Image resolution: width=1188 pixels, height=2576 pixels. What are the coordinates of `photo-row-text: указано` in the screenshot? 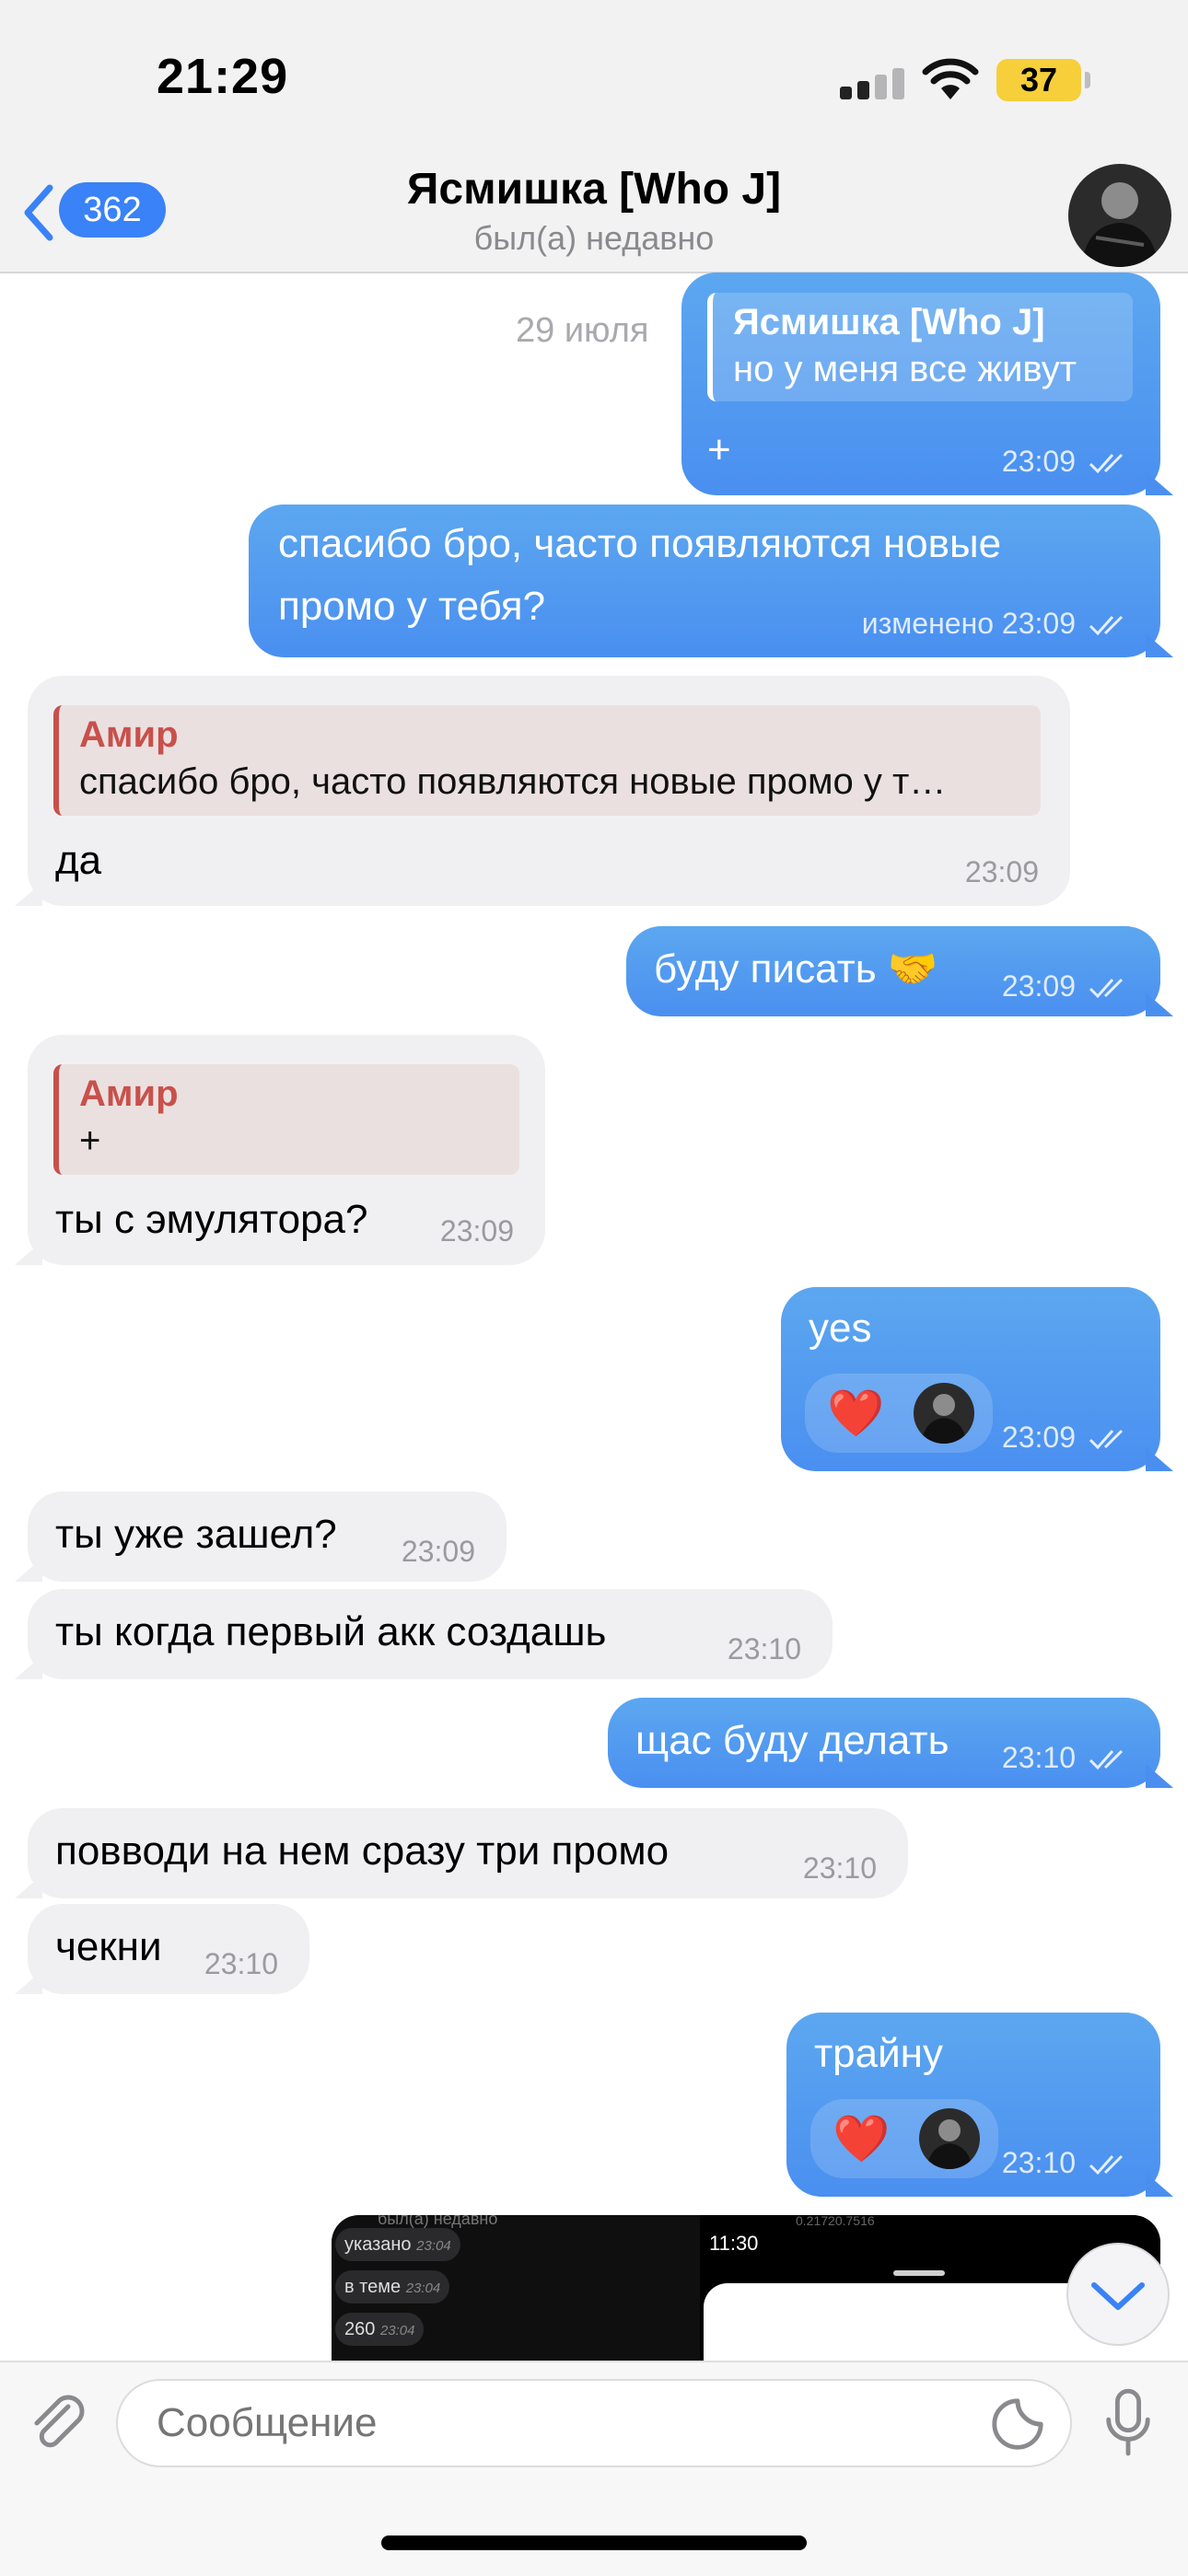 It's located at (378, 2244).